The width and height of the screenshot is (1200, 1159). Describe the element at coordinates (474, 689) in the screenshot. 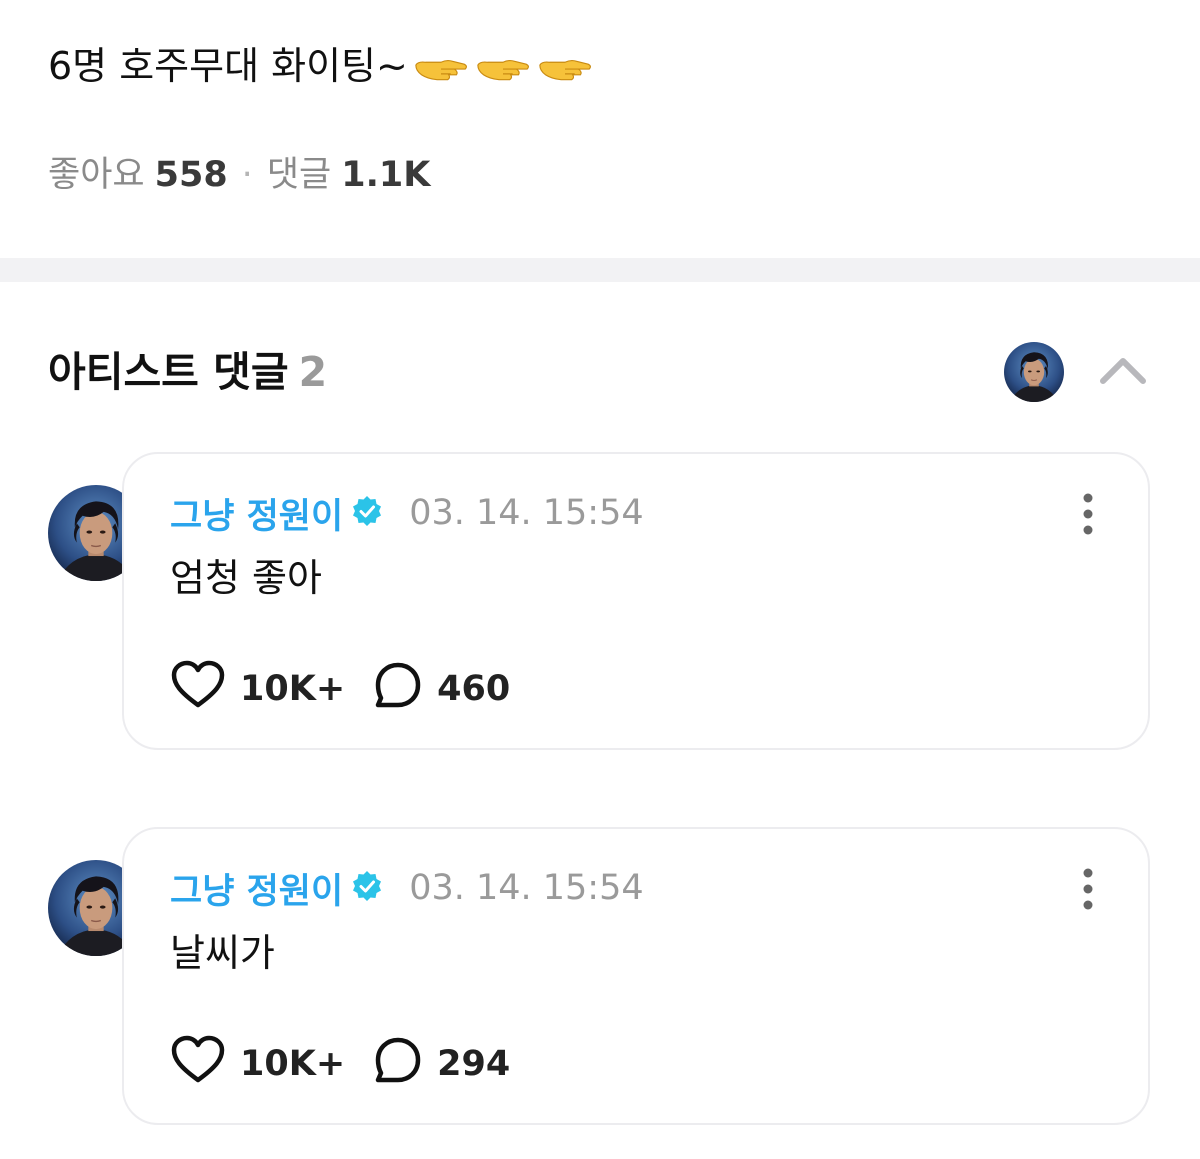

I see `reply-count: 460` at that location.